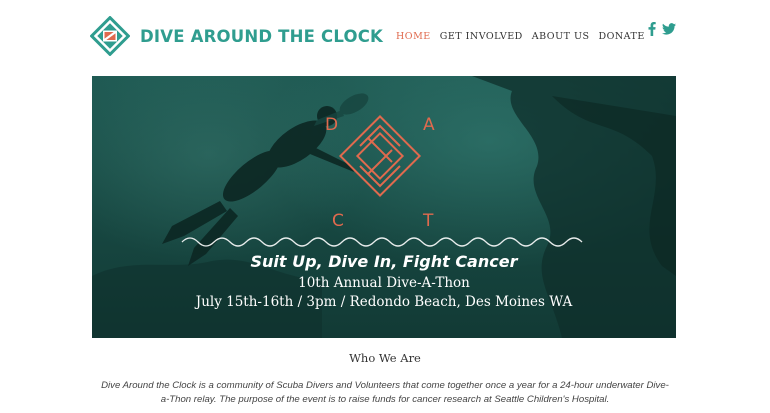 This screenshot has height=413, width=770. I want to click on nav-get-involved: GET INVOLVED, so click(481, 36).